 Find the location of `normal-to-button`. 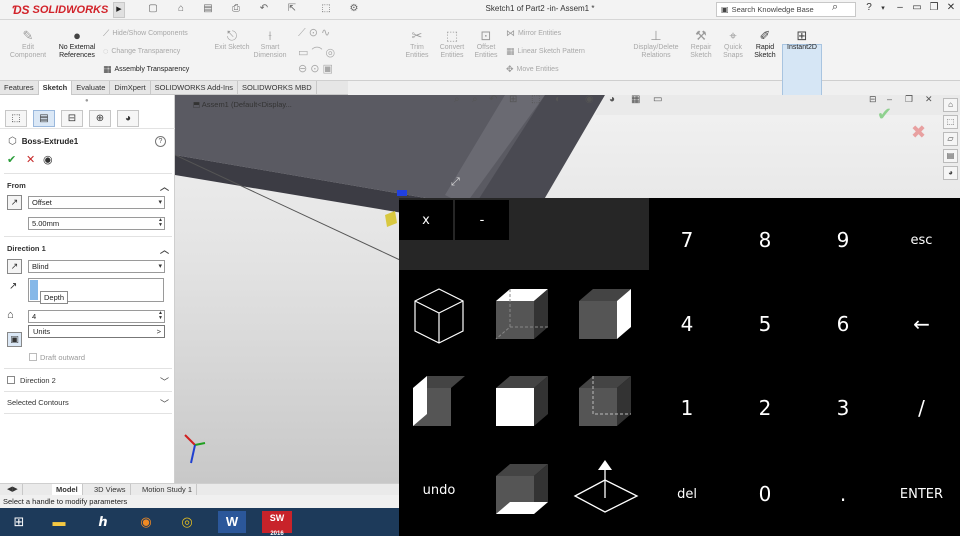

normal-to-button is located at coordinates (605, 490).